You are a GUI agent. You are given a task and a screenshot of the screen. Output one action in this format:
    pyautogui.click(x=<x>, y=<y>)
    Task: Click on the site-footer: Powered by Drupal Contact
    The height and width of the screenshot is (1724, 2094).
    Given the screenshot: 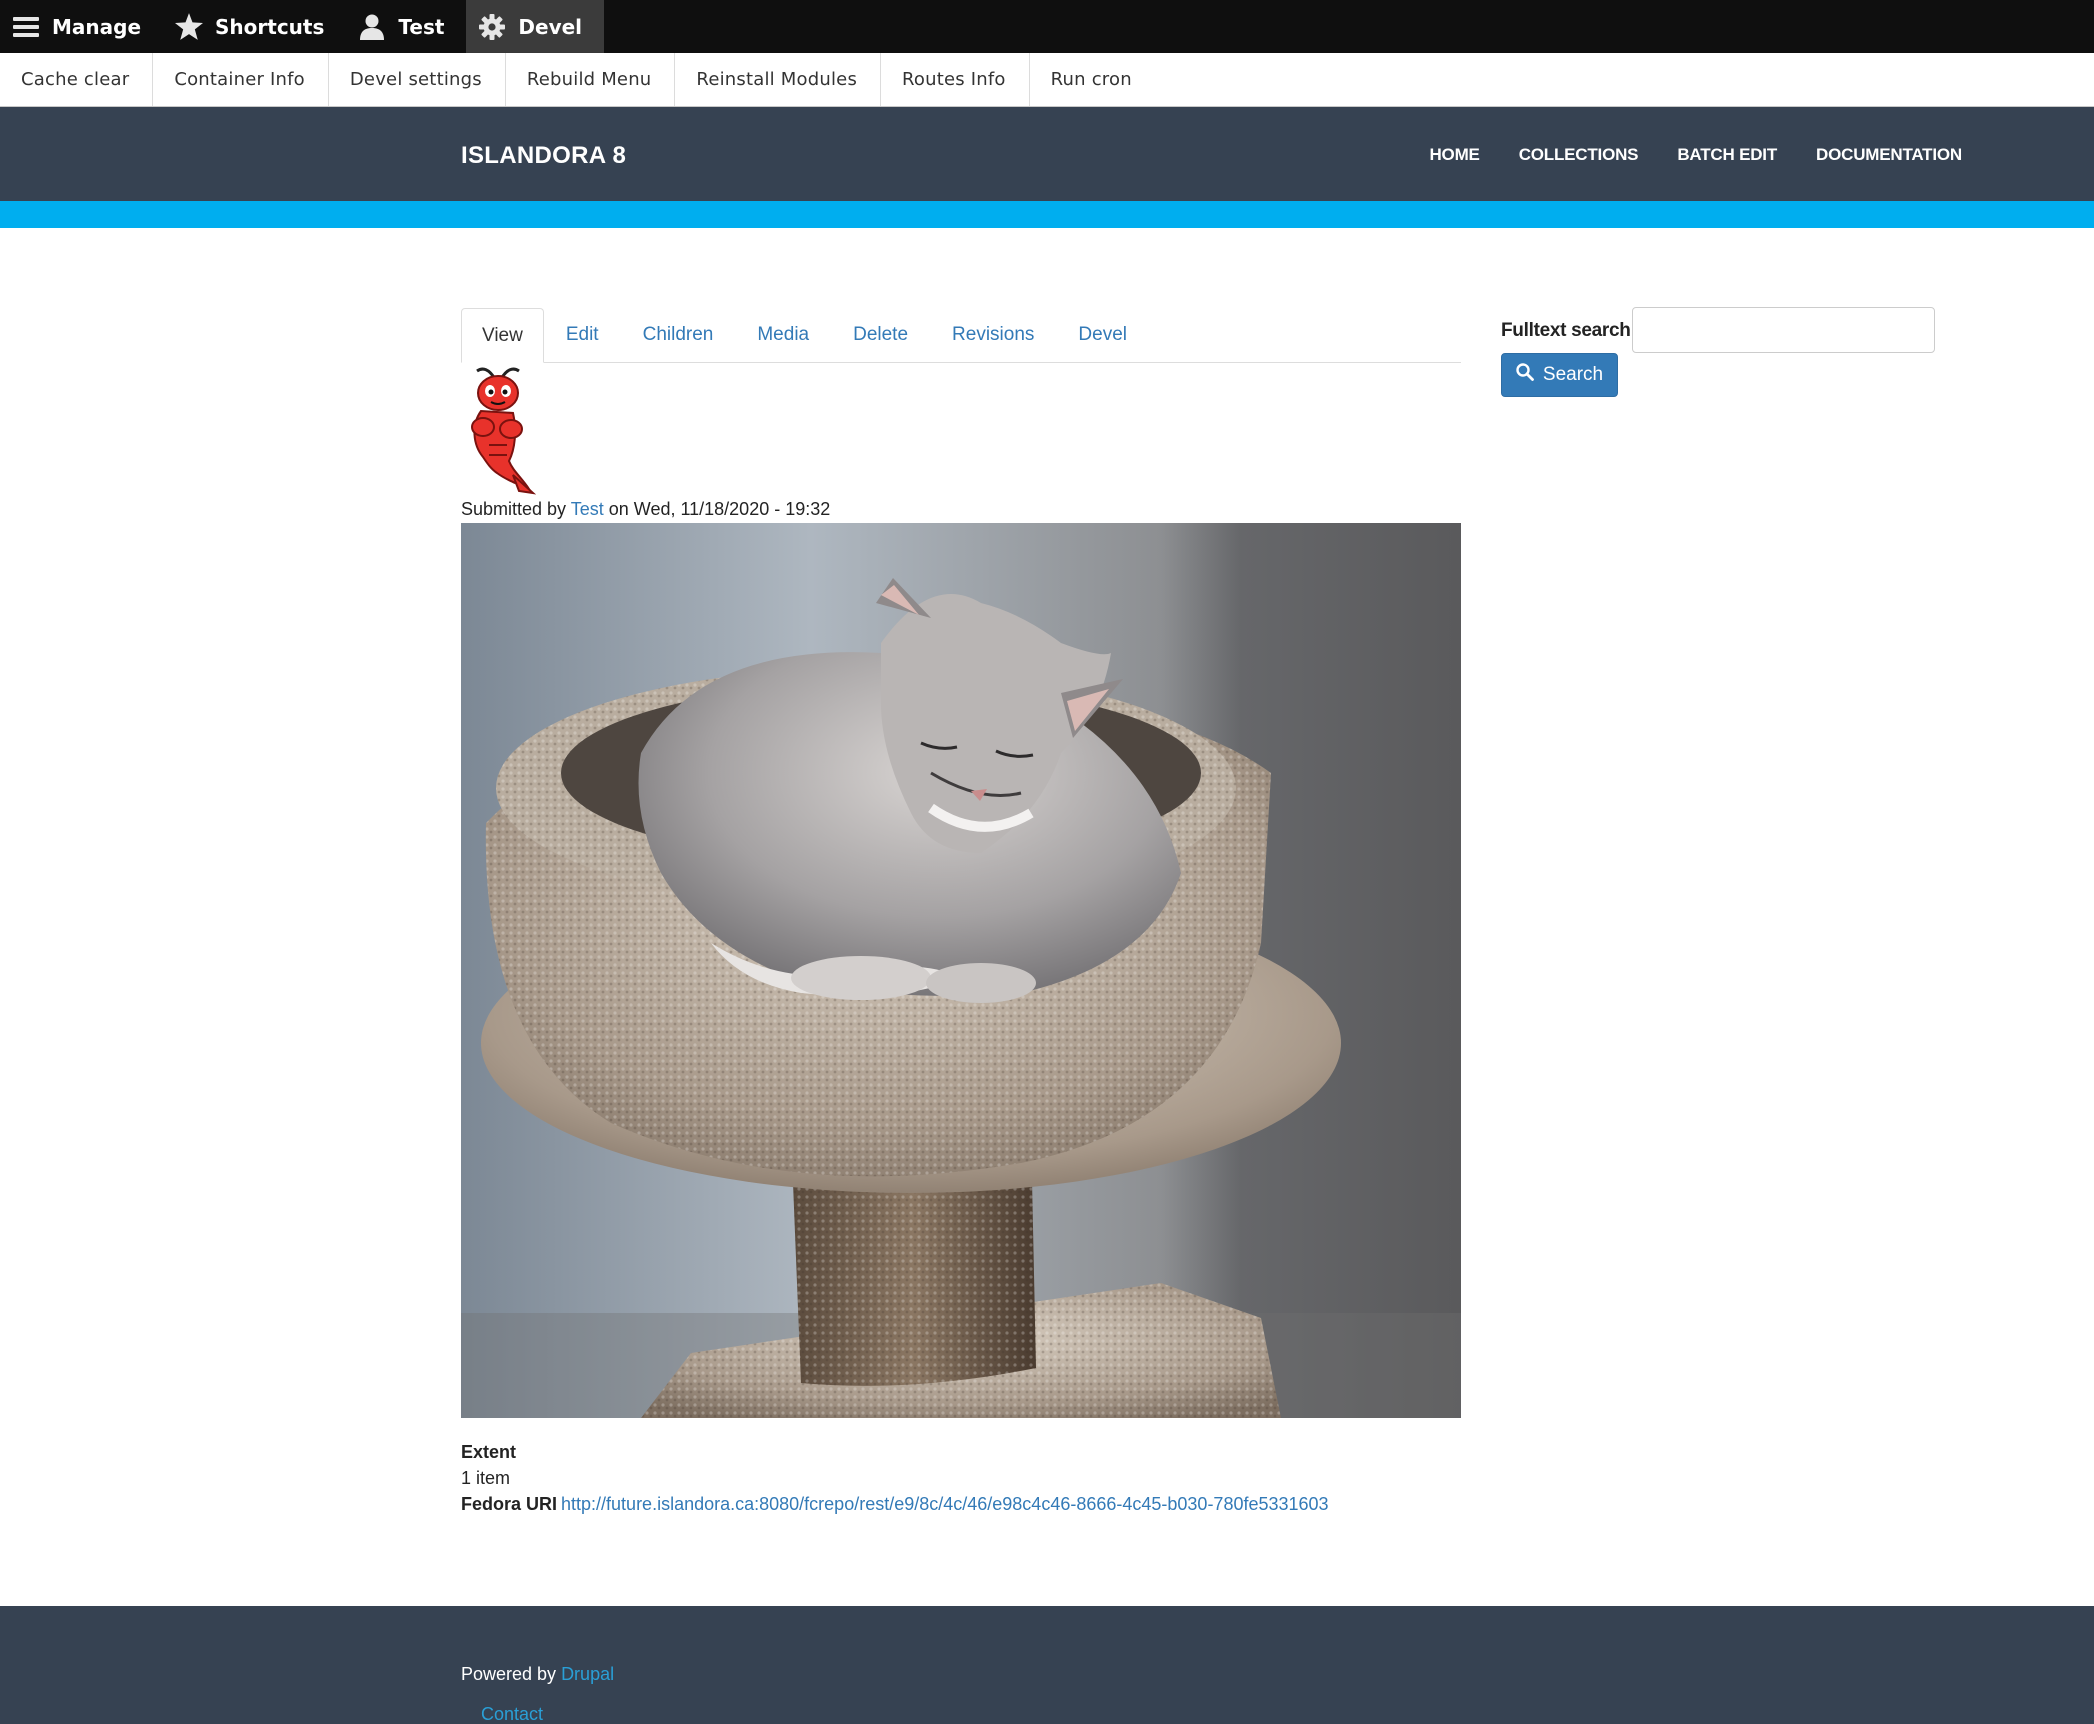 What is the action you would take?
    pyautogui.click(x=1047, y=1665)
    